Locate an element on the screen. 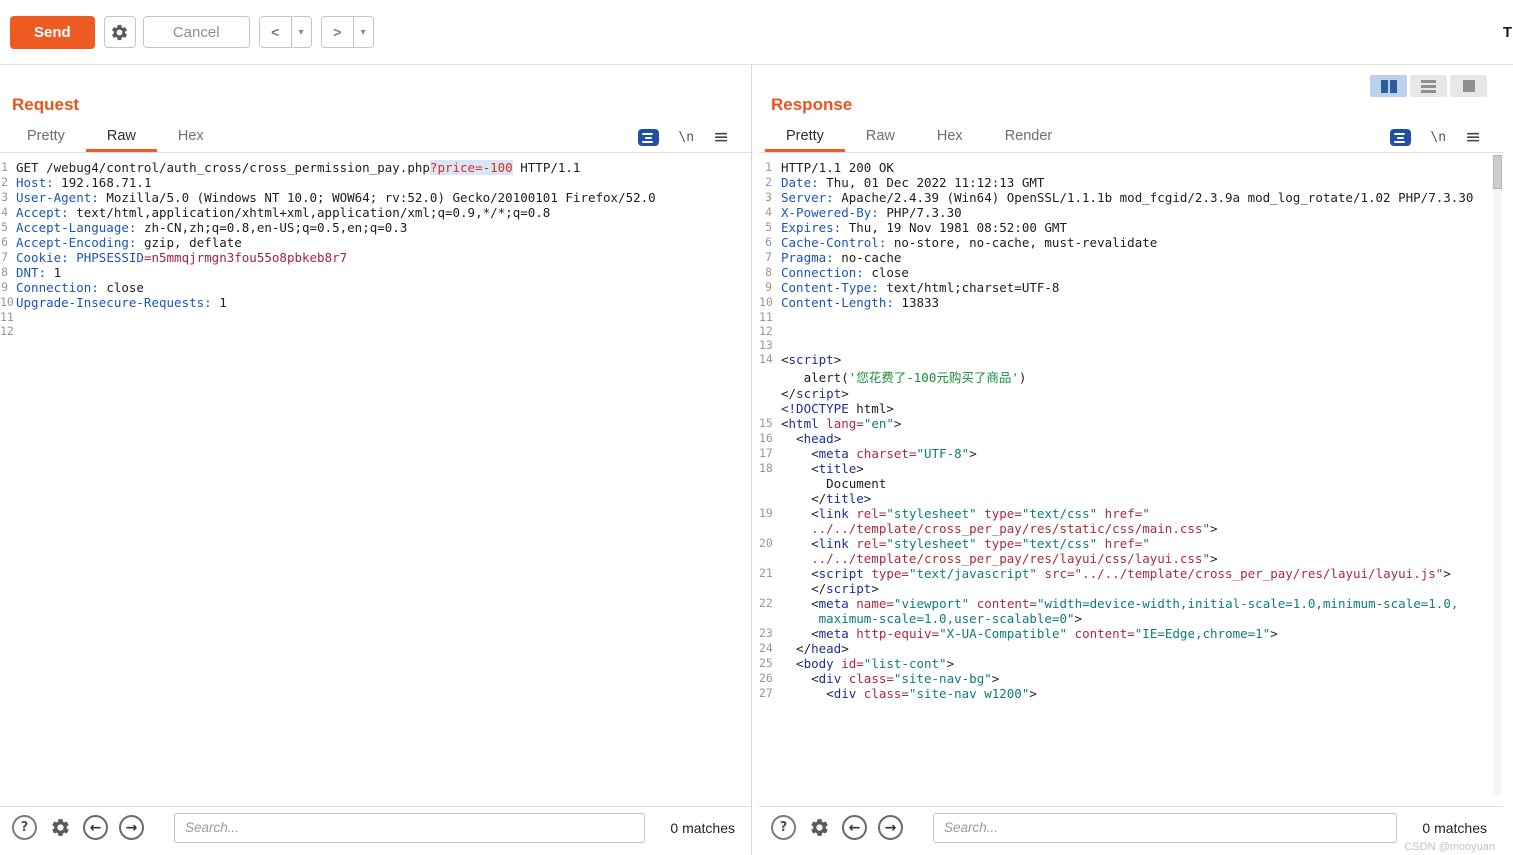  arrow-left-icon: ← is located at coordinates (854, 827).